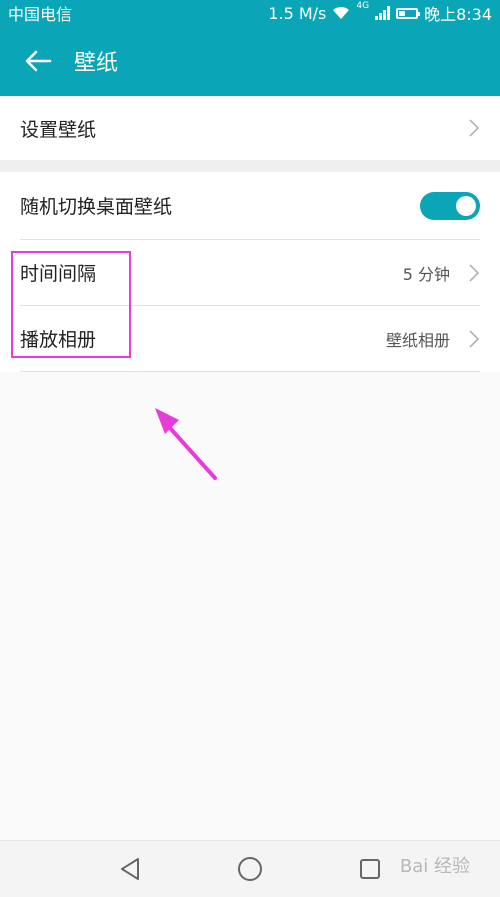 This screenshot has width=500, height=897. I want to click on triangle-back-icon, so click(130, 869).